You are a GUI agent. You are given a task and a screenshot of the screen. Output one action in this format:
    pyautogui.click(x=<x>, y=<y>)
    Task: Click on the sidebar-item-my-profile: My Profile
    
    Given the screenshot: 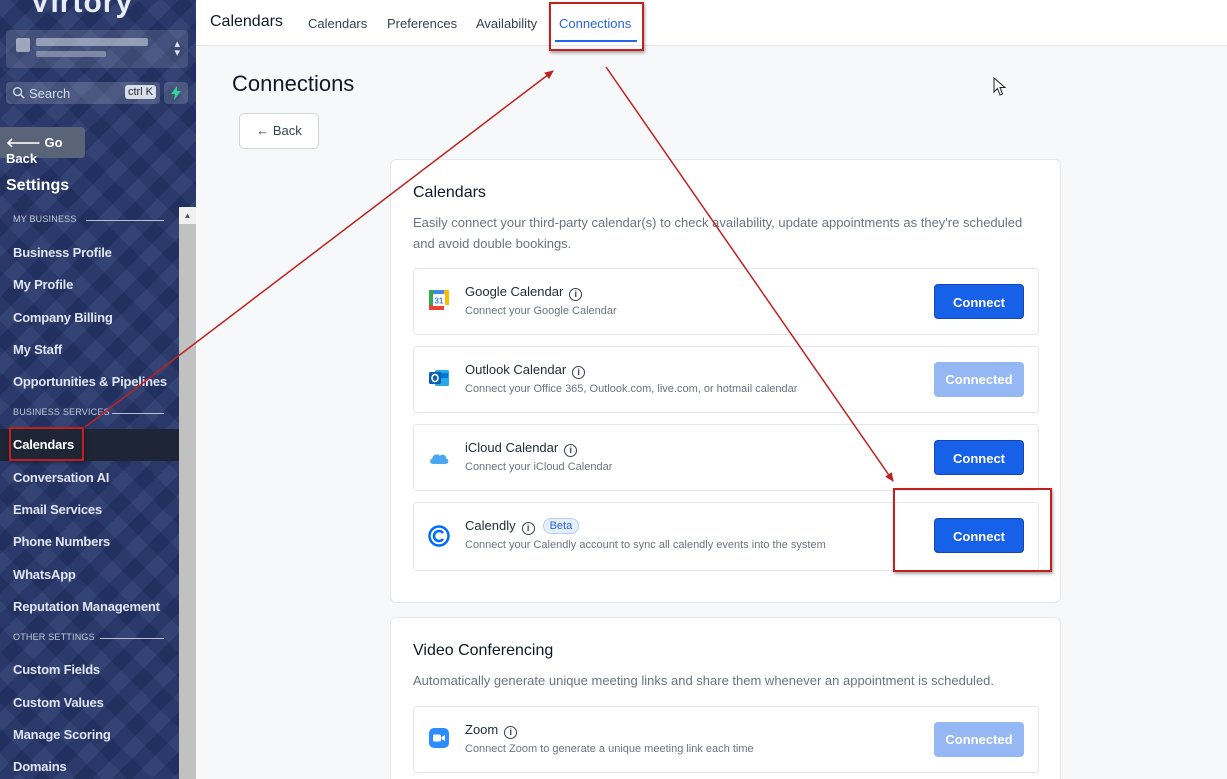 What is the action you would take?
    pyautogui.click(x=43, y=284)
    